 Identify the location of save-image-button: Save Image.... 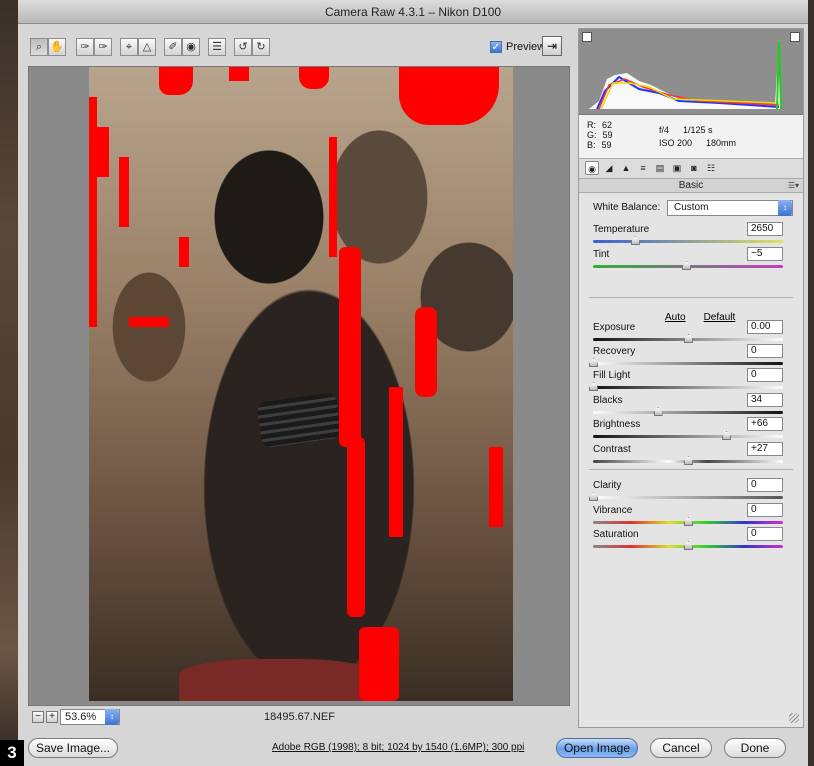
(73, 748).